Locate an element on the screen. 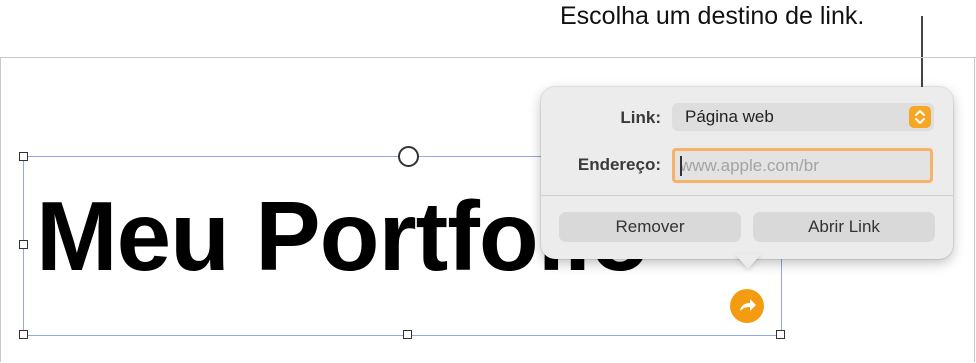 Image resolution: width=976 pixels, height=363 pixels. chevron-up-down-icon is located at coordinates (920, 117).